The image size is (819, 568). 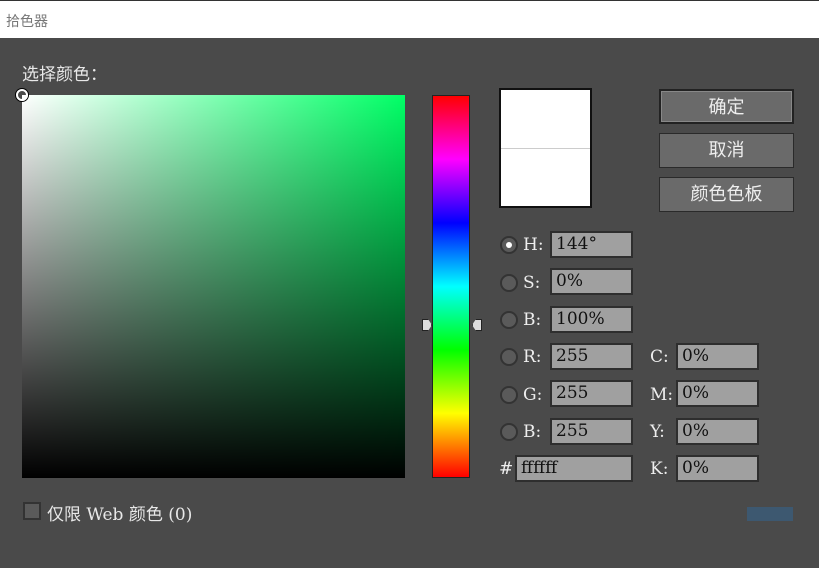 What do you see at coordinates (532, 283) in the screenshot?
I see `s-label: S:` at bounding box center [532, 283].